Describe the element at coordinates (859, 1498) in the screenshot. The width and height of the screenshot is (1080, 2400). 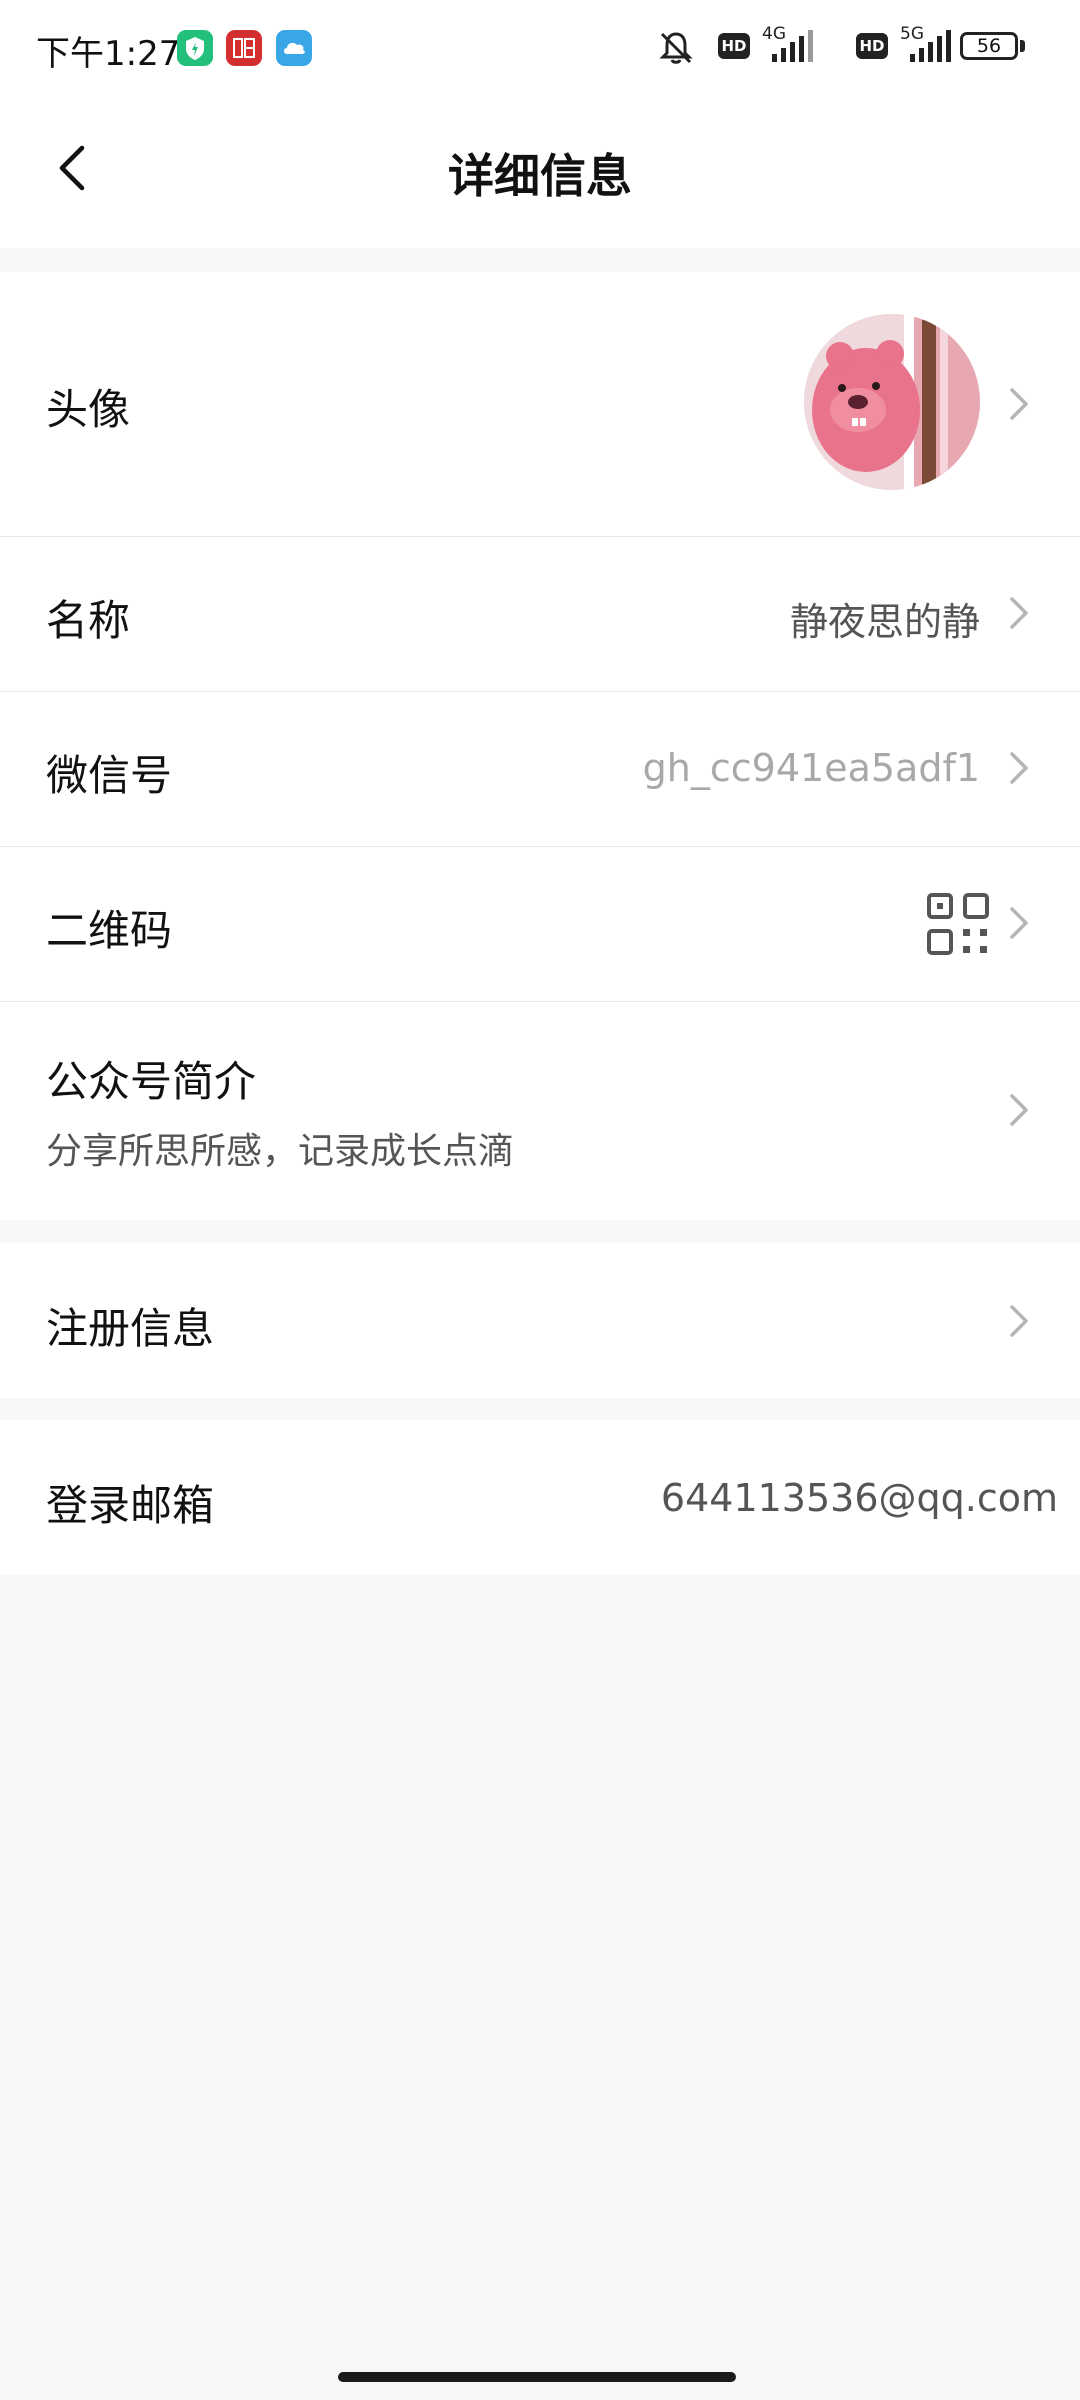
I see `login-email-value: 644113536@qq.com` at that location.